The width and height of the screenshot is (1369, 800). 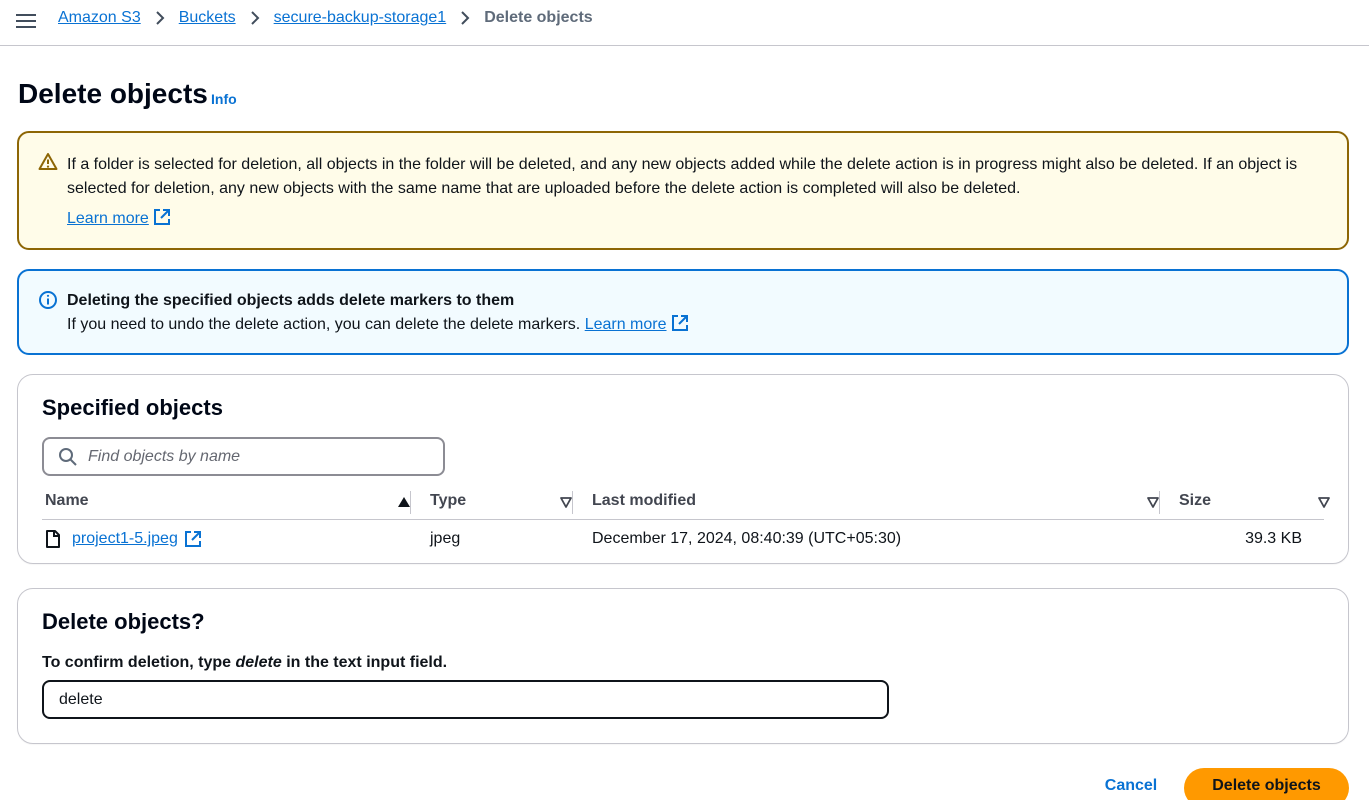 What do you see at coordinates (108, 218) in the screenshot?
I see `warning-learn-more-link: Learn more` at bounding box center [108, 218].